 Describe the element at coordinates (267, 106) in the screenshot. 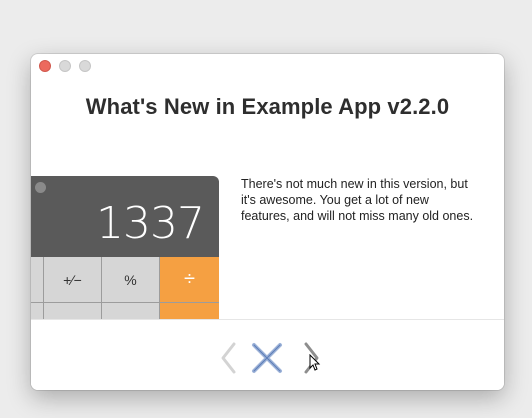

I see `page-title: What's New in Example App v2.2.0` at that location.